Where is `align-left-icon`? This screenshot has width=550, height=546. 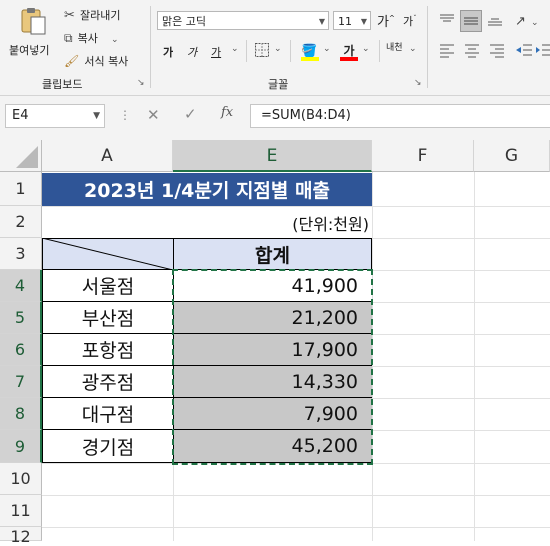
align-left-icon is located at coordinates (447, 51).